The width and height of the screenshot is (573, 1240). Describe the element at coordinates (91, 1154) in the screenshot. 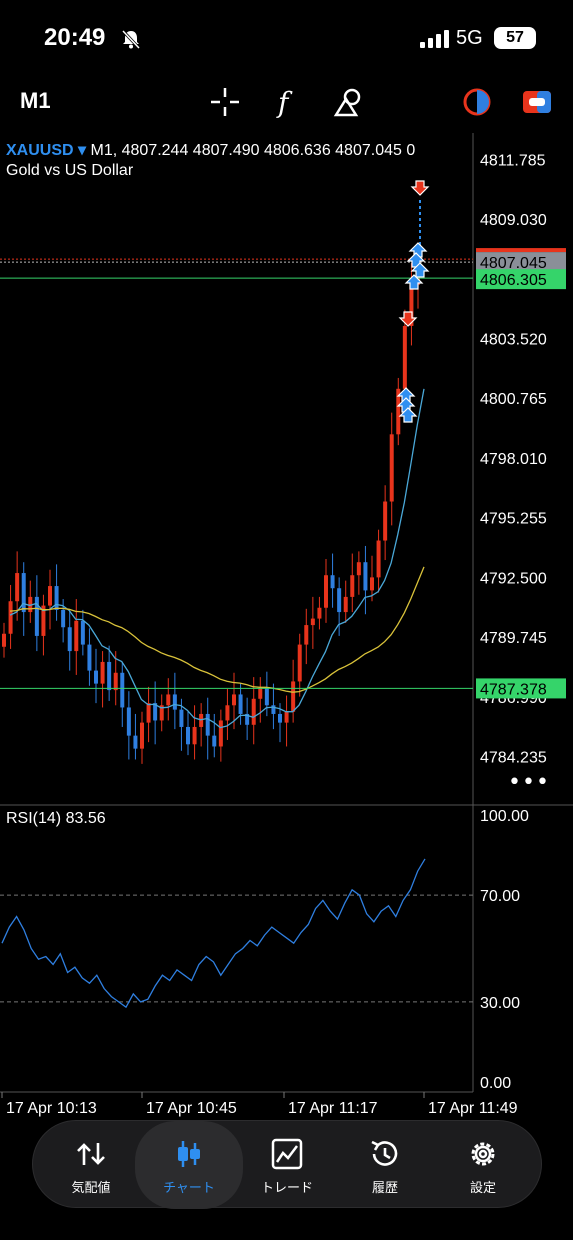

I see `quotes-icon` at that location.